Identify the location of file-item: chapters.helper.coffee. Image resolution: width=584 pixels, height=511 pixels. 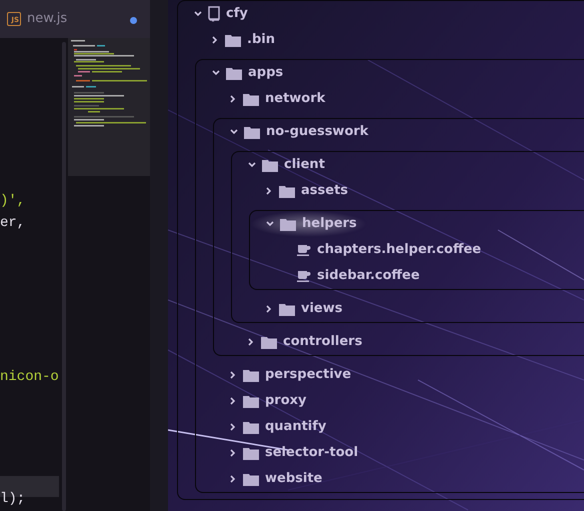
(379, 250).